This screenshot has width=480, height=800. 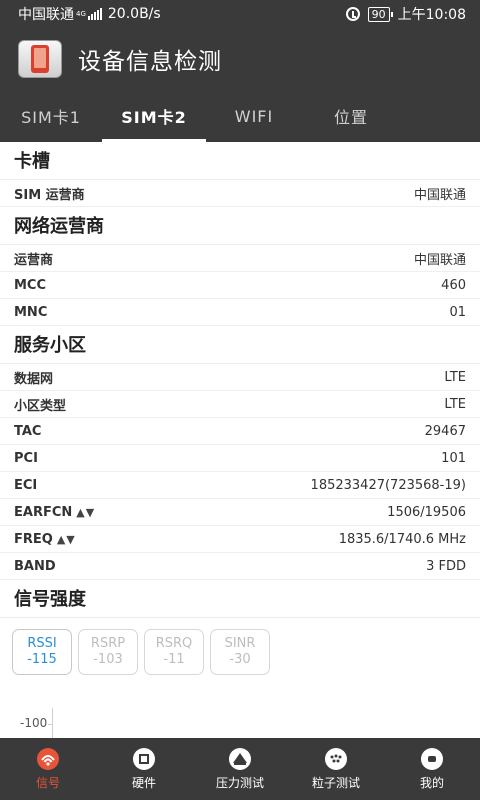 I want to click on row-value: 1835.6/1740.6 MHz, so click(x=402, y=539).